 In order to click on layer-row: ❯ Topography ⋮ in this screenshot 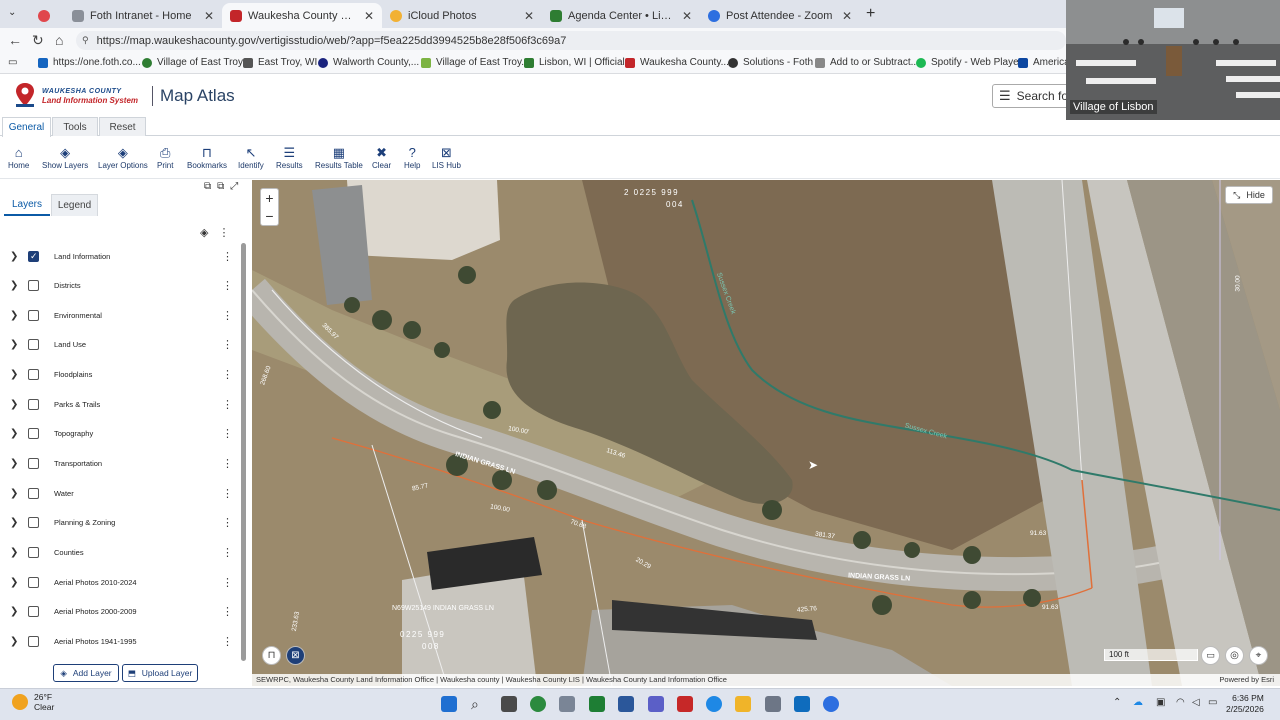, I will do `click(120, 433)`.